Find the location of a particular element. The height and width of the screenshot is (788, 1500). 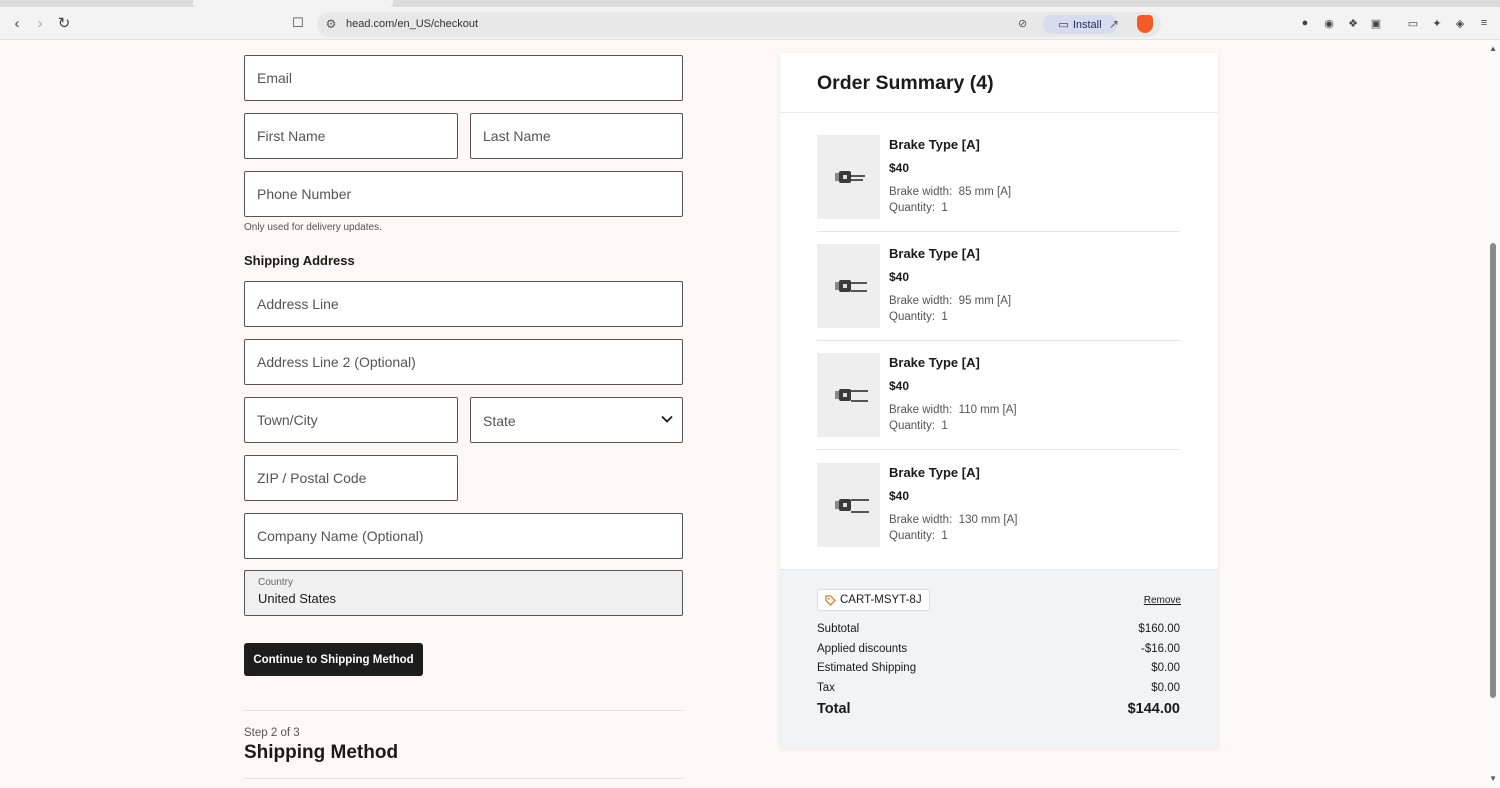

remove-coupon-link: Remove is located at coordinates (1162, 600).